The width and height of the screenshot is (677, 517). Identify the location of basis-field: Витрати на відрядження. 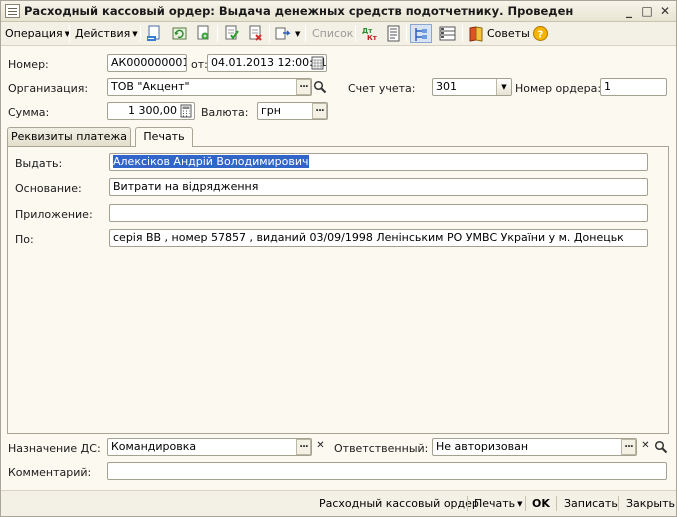
(378, 187).